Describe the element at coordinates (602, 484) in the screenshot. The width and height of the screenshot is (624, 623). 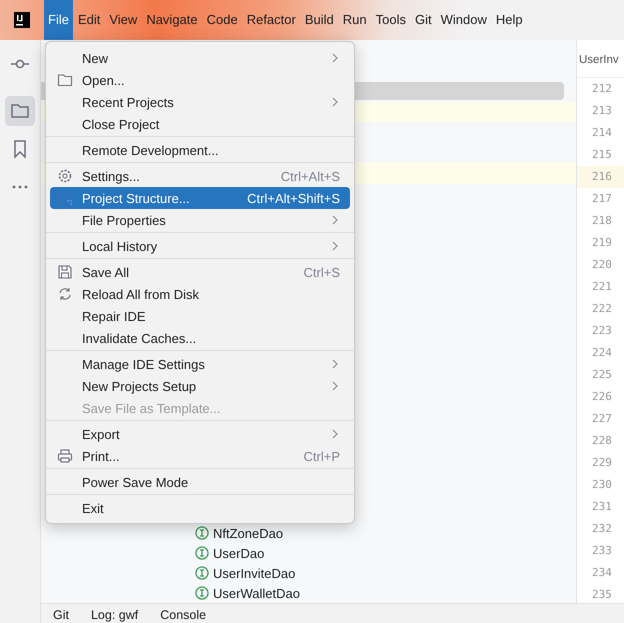
I see `line-number: 230` at that location.